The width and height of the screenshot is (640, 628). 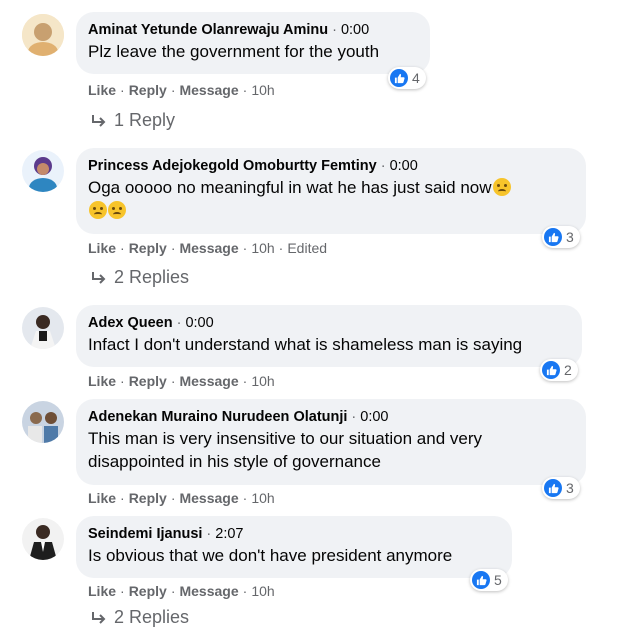 What do you see at coordinates (307, 248) in the screenshot?
I see `edited-label: Edited` at bounding box center [307, 248].